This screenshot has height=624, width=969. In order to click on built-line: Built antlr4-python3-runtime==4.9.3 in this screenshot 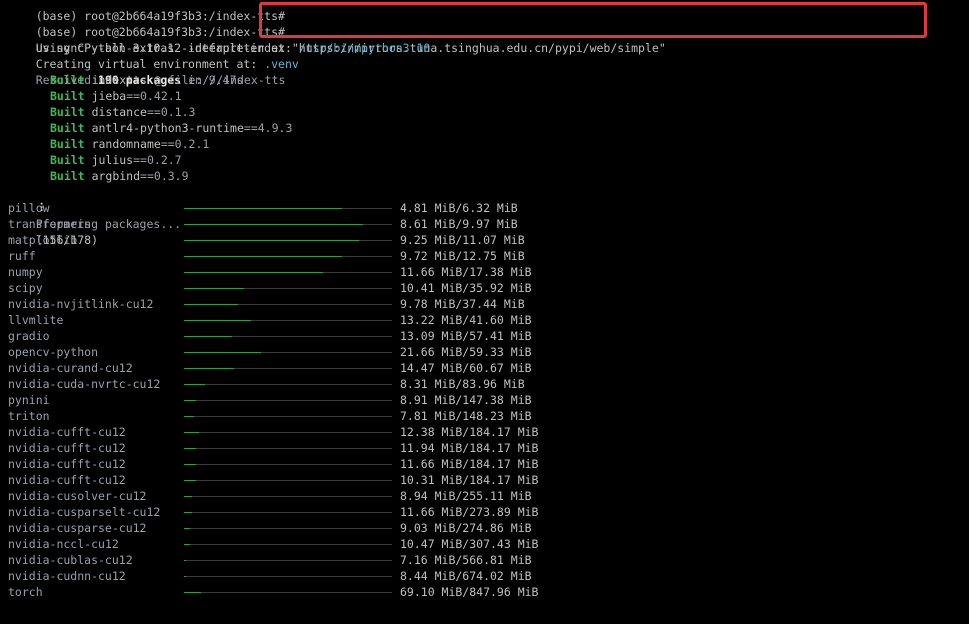, I will do `click(171, 128)`.